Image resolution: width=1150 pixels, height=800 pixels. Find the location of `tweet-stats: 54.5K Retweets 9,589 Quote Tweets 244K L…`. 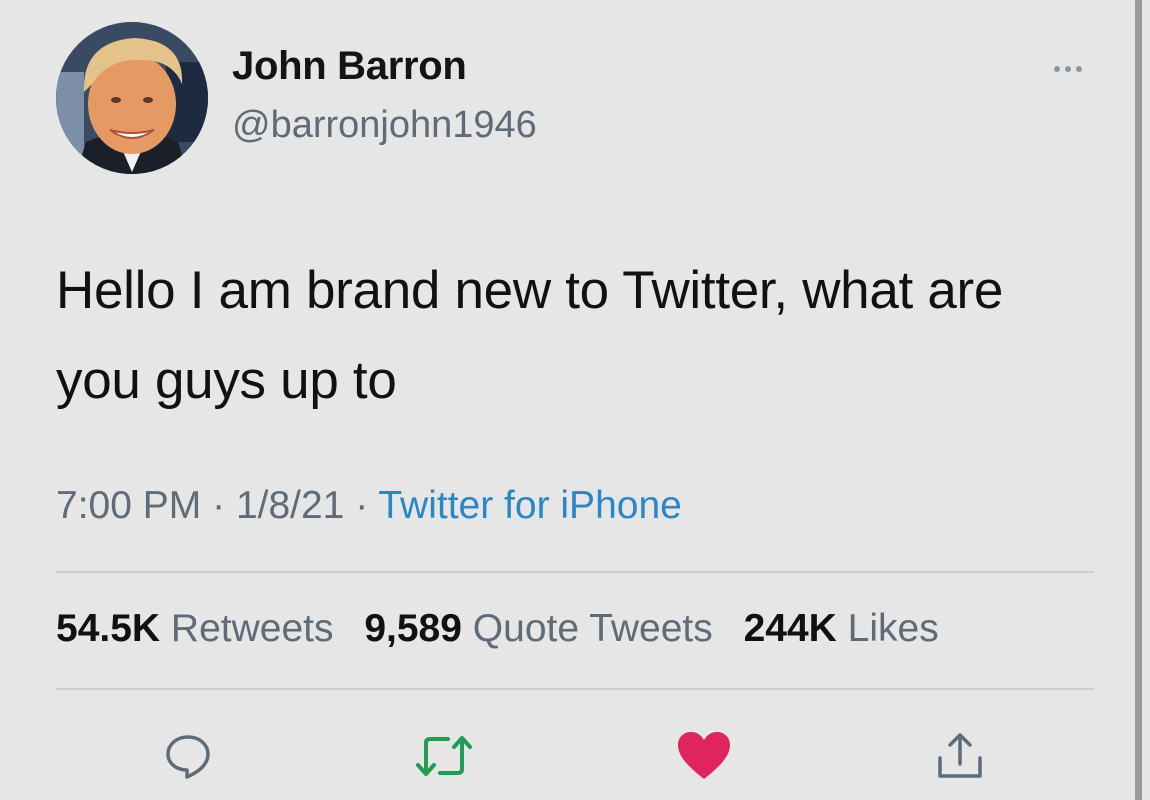

tweet-stats: 54.5K Retweets 9,589 Quote Tweets 244K L… is located at coordinates (507, 629).